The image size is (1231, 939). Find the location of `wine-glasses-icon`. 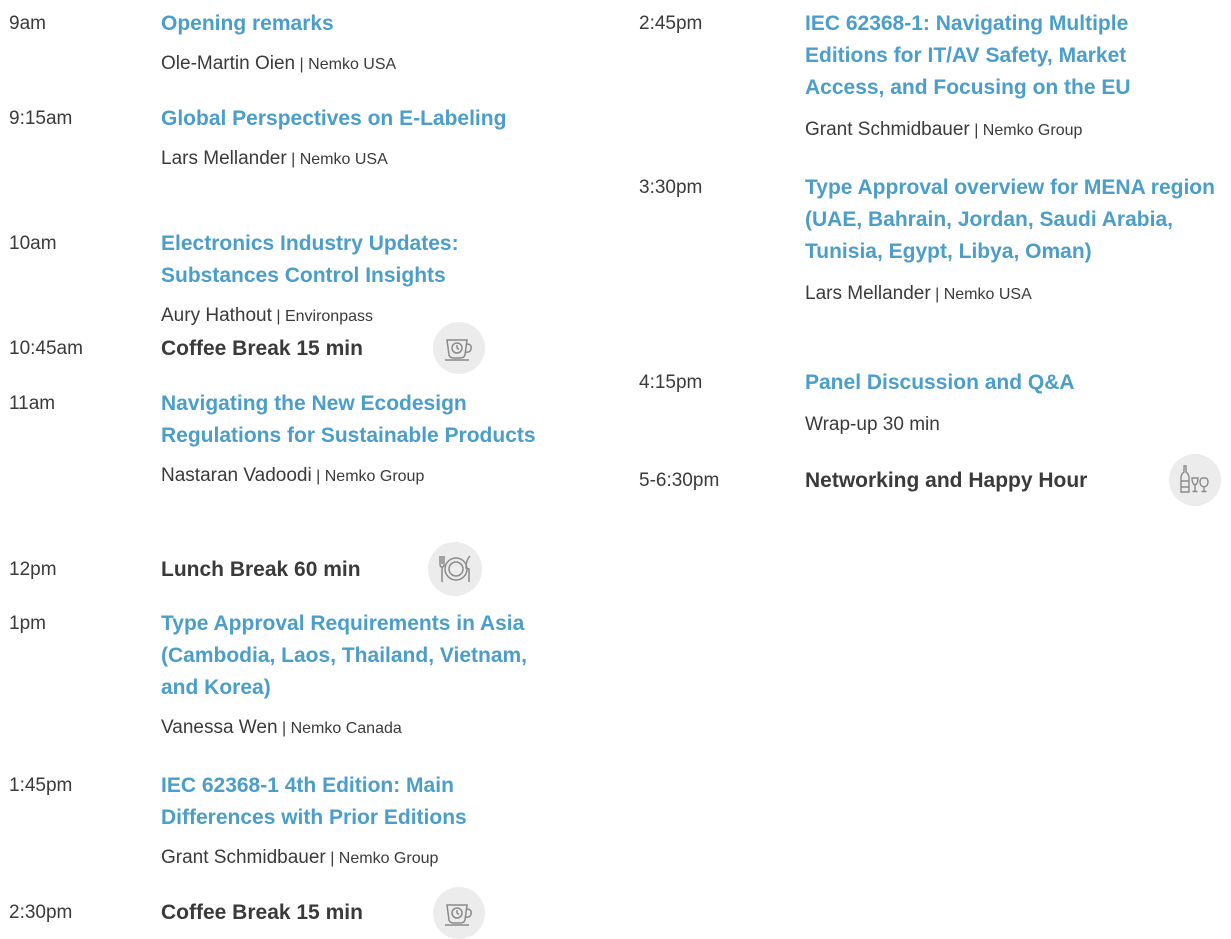

wine-glasses-icon is located at coordinates (1195, 480).